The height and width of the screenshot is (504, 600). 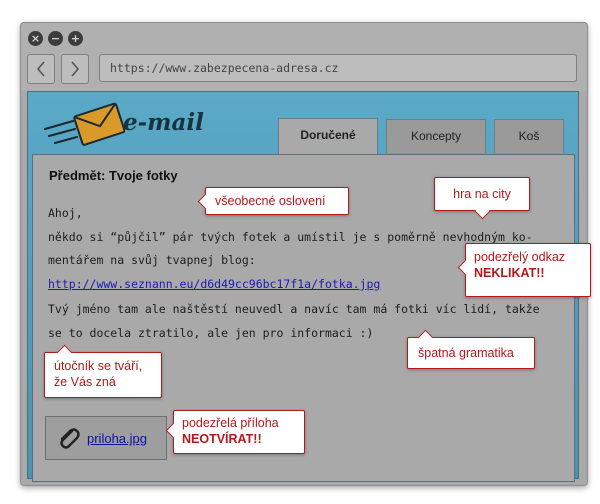 I want to click on callout-suspicious-link: podezřelý odkaz NEKLIKAT!!, so click(x=524, y=270).